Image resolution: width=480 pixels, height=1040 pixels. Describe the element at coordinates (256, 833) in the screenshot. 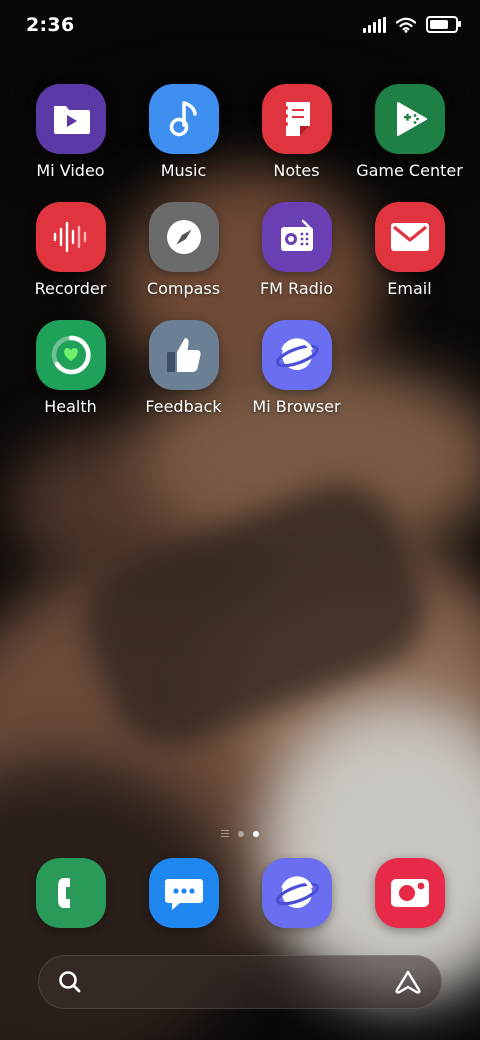

I see `page-dot-active` at that location.